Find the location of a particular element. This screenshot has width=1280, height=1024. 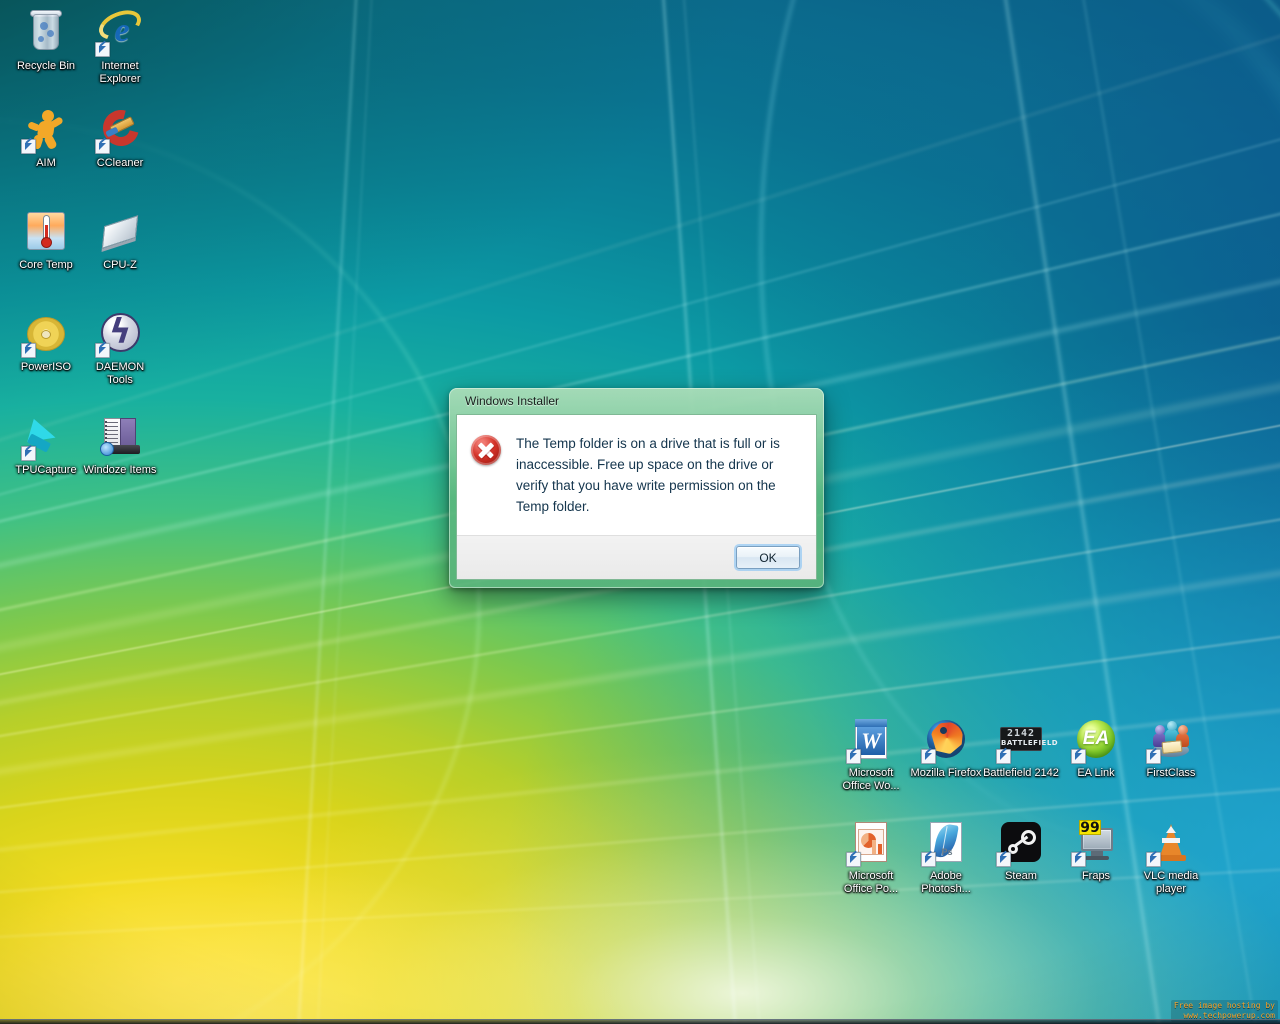

desktop-icon-label: TPUCapture is located at coordinates (46, 470).